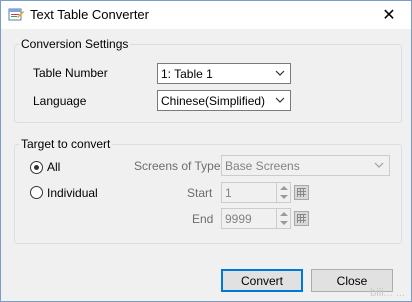 Image resolution: width=412 pixels, height=302 pixels. What do you see at coordinates (305, 165) in the screenshot?
I see `screens-of-type-select: Base Screens` at bounding box center [305, 165].